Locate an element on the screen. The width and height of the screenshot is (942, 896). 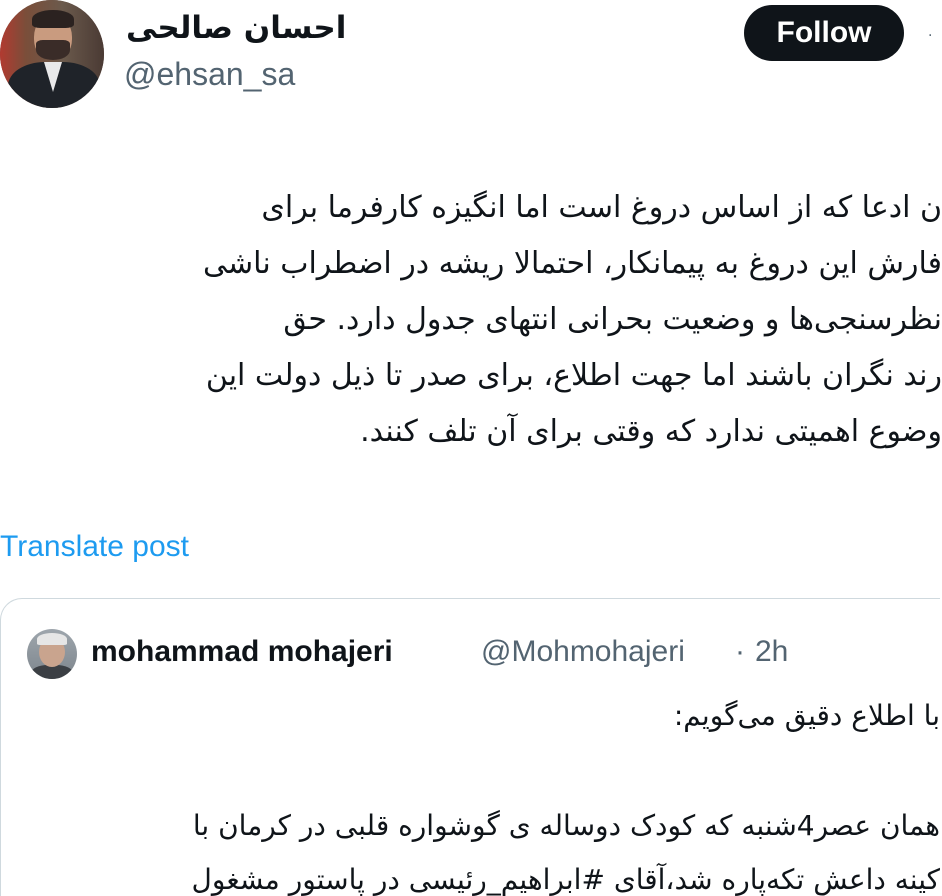
author-avatar is located at coordinates (52, 54).